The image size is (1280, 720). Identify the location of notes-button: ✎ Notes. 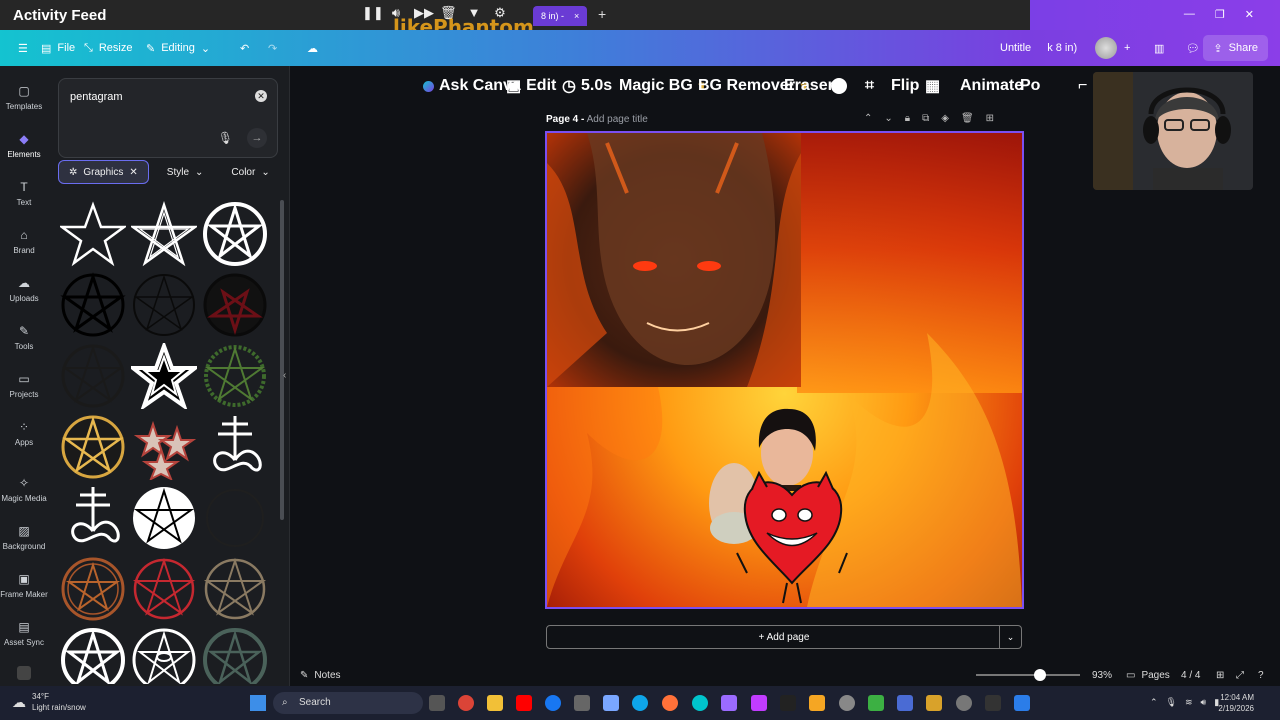
(320, 675).